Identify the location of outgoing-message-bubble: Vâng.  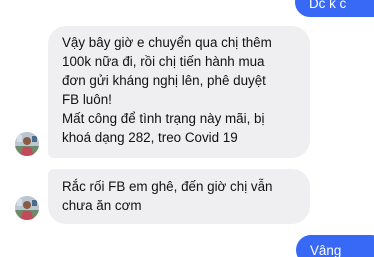
(335, 246).